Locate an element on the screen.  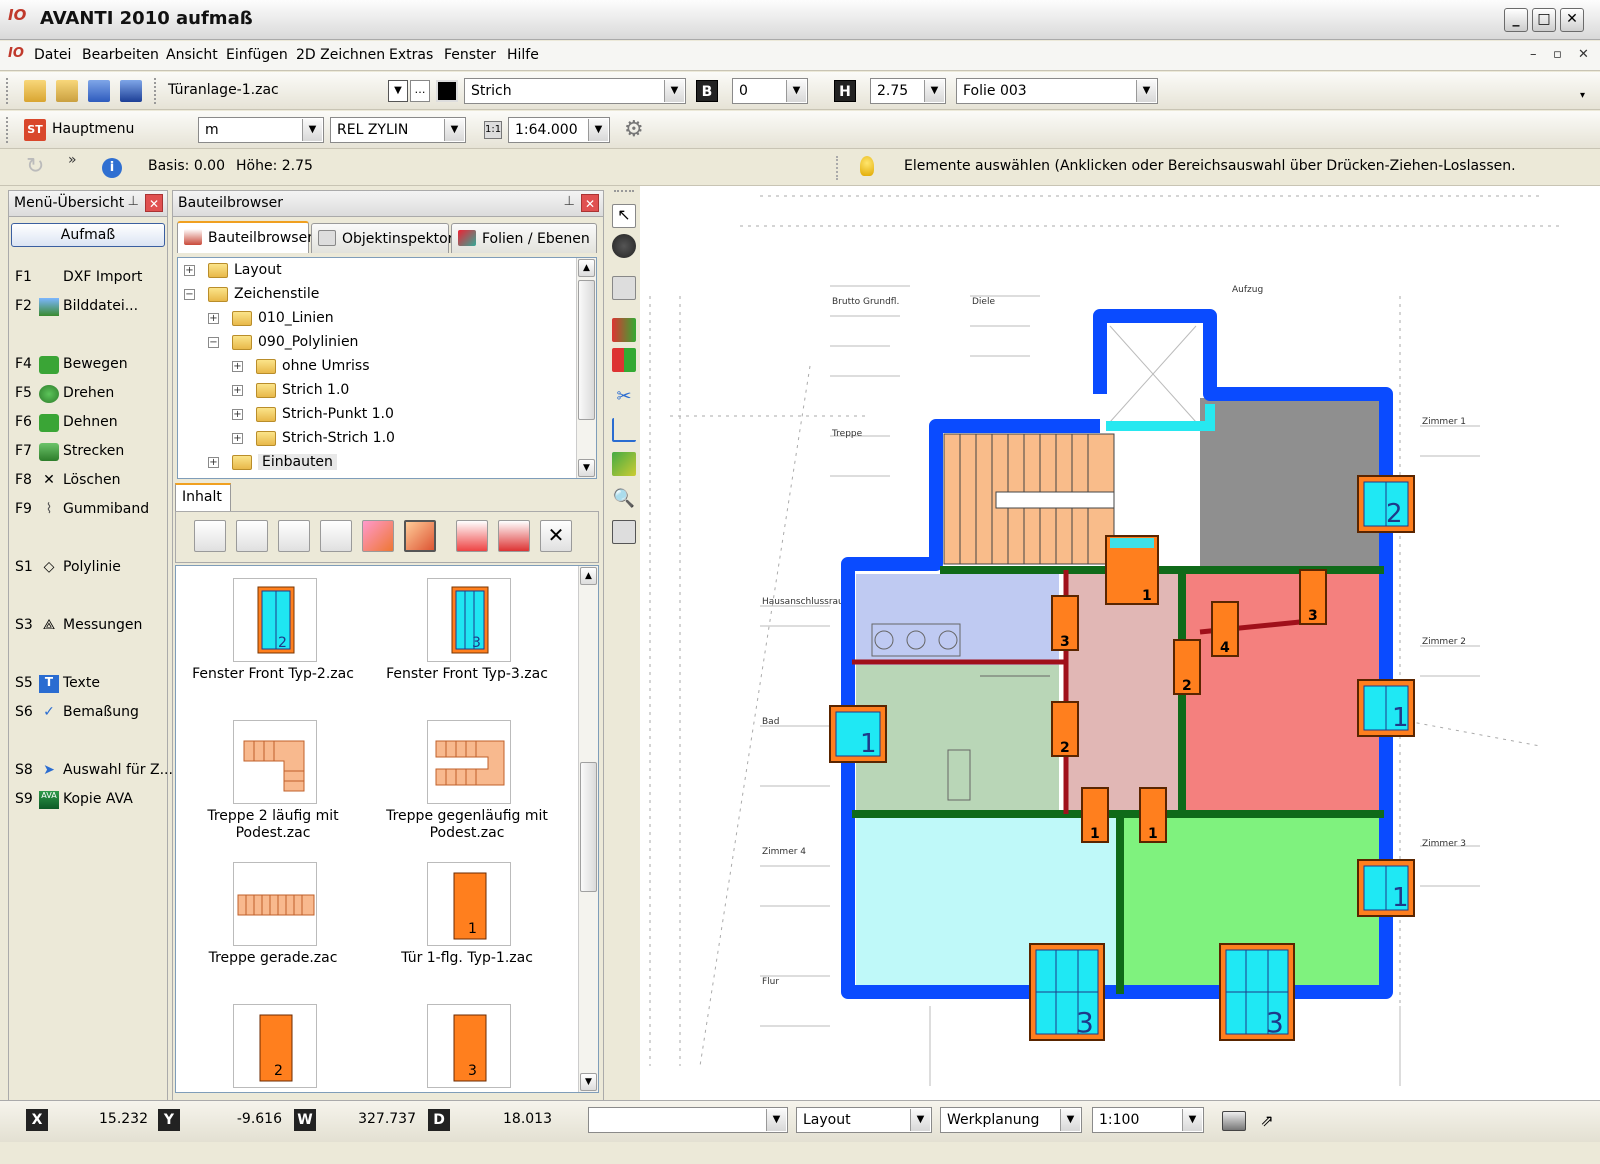
menu-extras: Extras is located at coordinates (411, 55).